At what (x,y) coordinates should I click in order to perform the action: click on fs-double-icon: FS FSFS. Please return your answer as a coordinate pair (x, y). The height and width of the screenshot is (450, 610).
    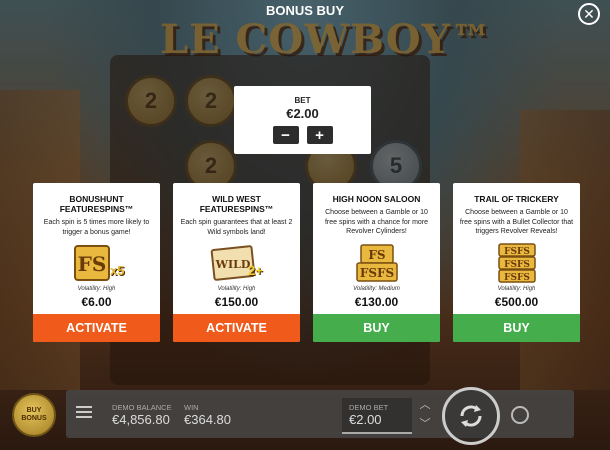
    Looking at the image, I should click on (376, 263).